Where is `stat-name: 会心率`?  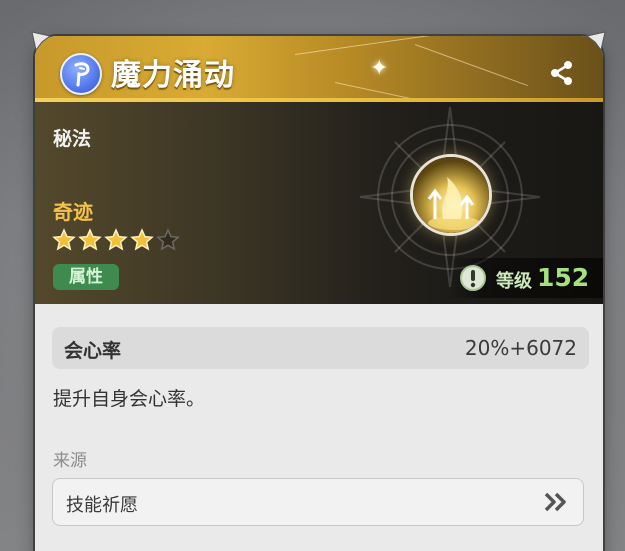 stat-name: 会心率 is located at coordinates (93, 351).